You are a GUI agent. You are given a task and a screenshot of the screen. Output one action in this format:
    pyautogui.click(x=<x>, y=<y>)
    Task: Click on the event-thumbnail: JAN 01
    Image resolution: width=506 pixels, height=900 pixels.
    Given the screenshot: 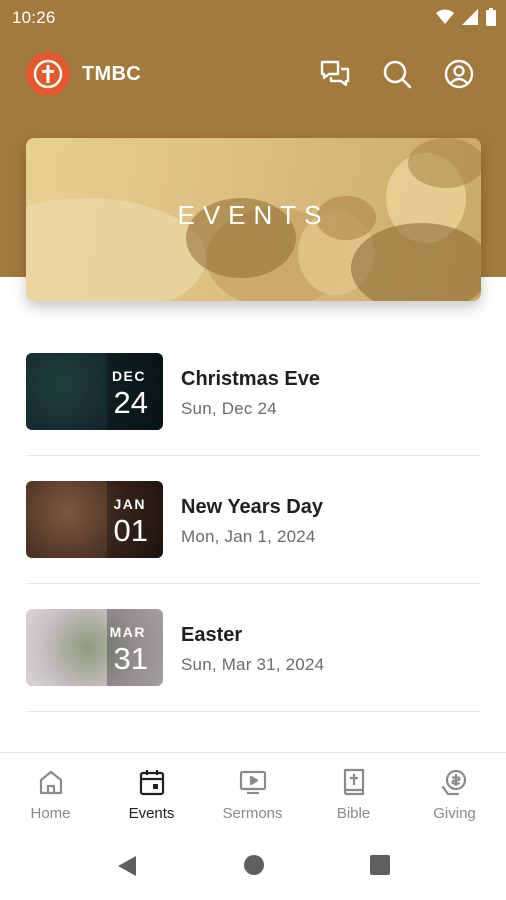 What is the action you would take?
    pyautogui.click(x=94, y=519)
    